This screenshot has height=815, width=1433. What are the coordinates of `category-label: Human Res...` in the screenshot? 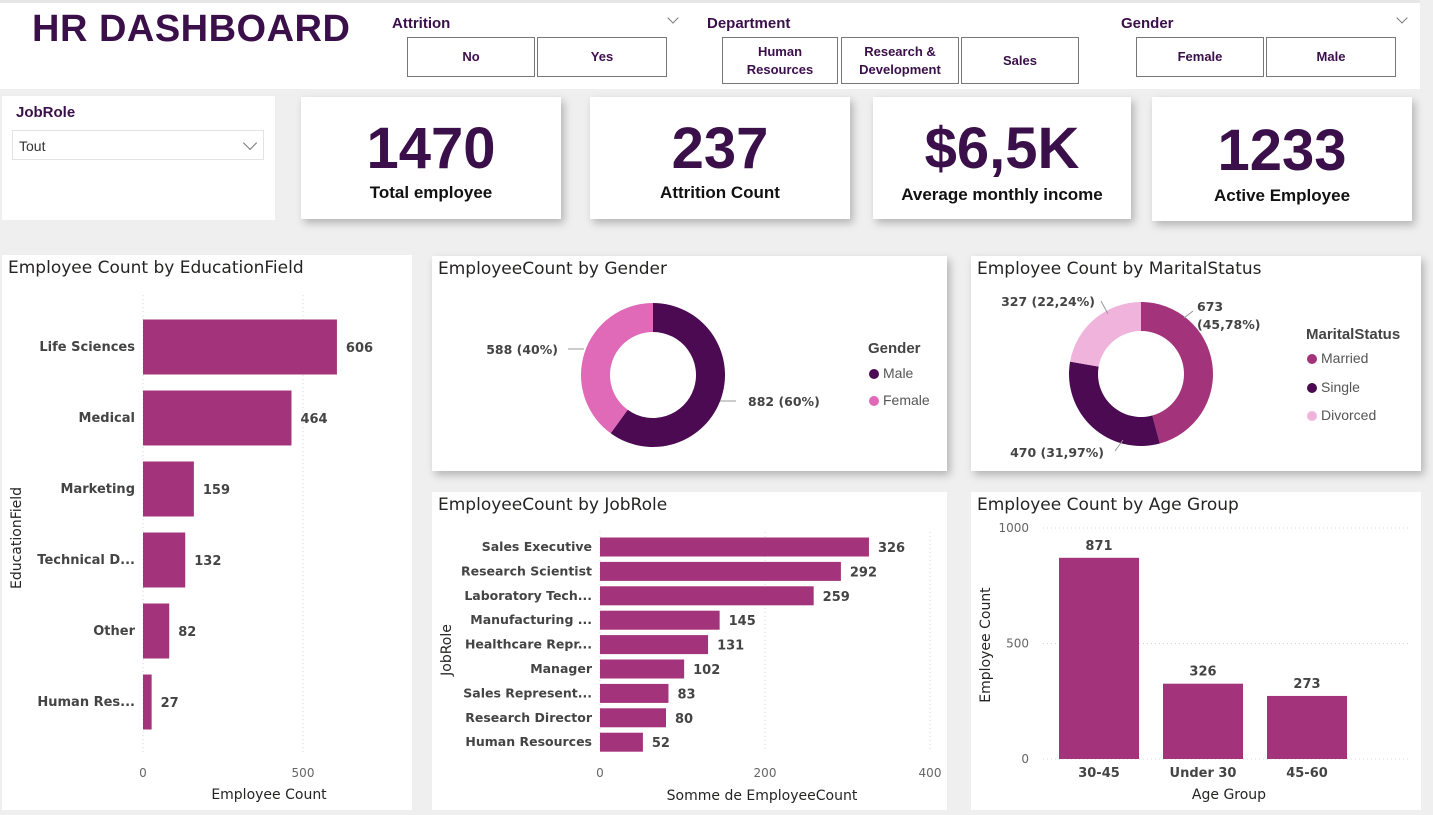 It's located at (86, 702).